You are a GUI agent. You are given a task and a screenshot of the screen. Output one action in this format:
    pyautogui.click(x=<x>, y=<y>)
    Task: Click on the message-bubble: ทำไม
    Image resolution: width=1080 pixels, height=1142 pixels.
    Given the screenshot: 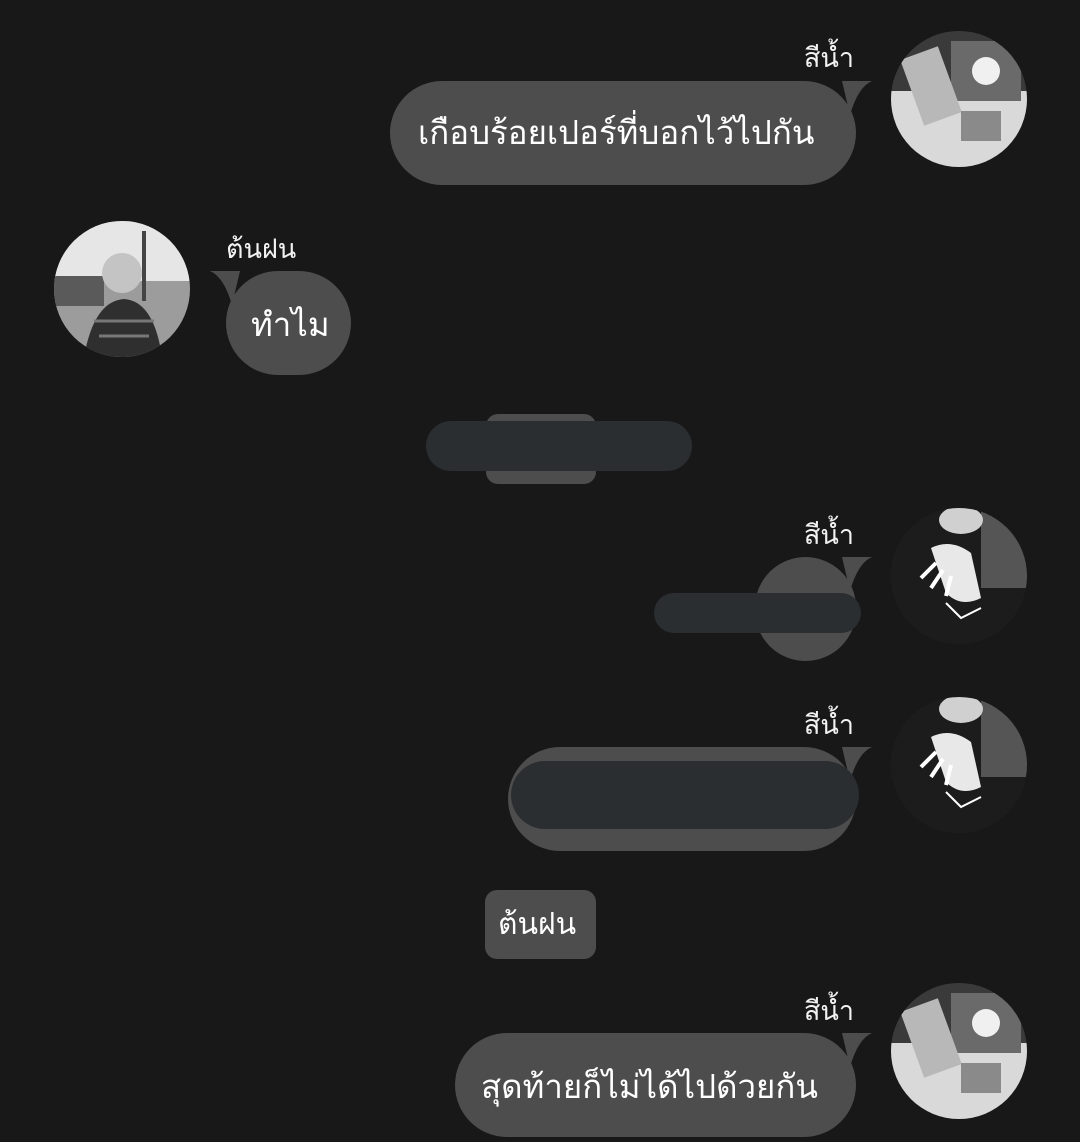 What is the action you would take?
    pyautogui.click(x=280, y=323)
    